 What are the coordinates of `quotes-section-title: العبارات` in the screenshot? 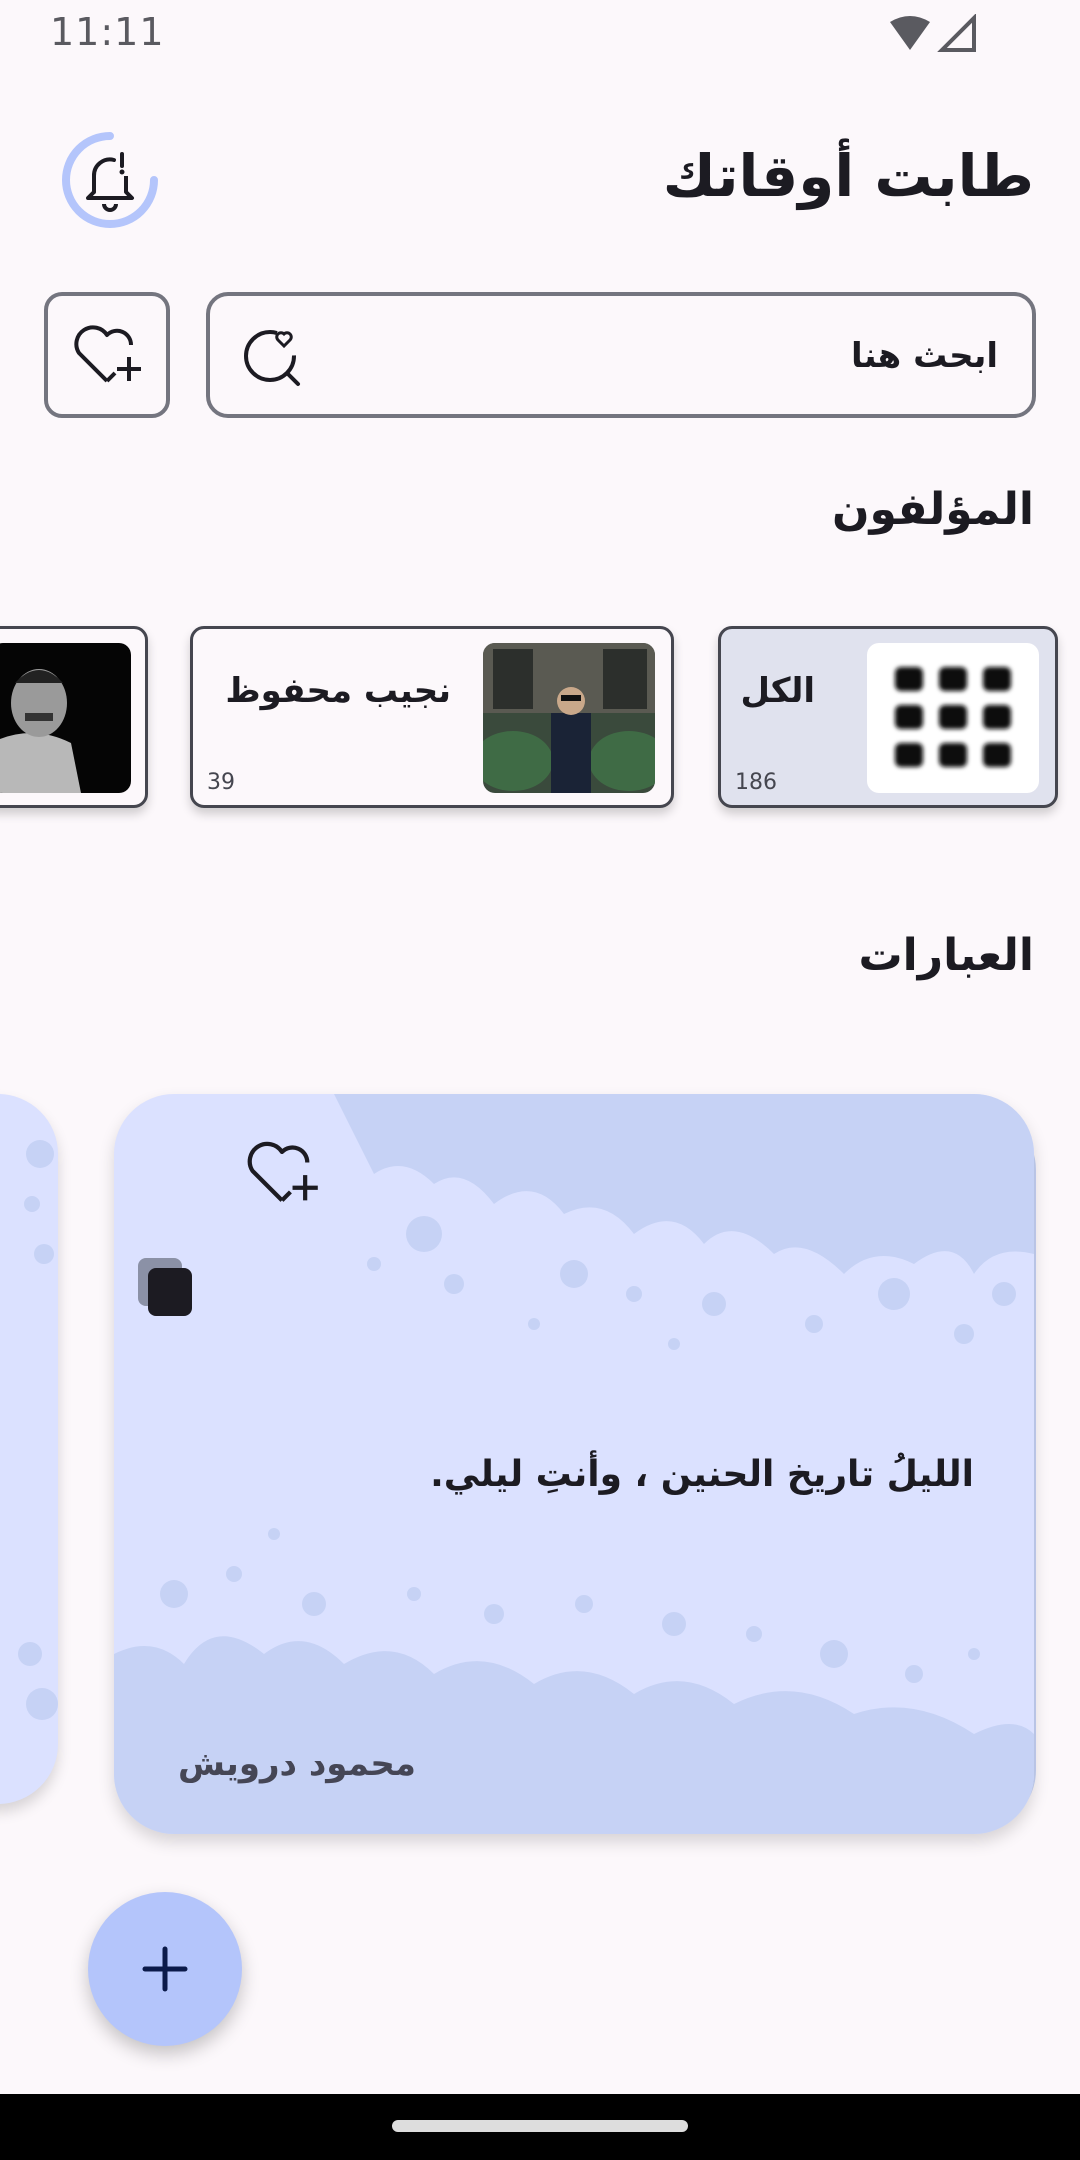 It's located at (946, 955).